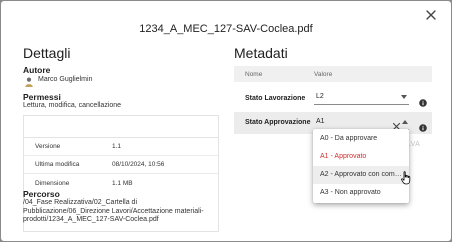 The width and height of the screenshot is (452, 242). I want to click on select-value: L2, so click(320, 96).